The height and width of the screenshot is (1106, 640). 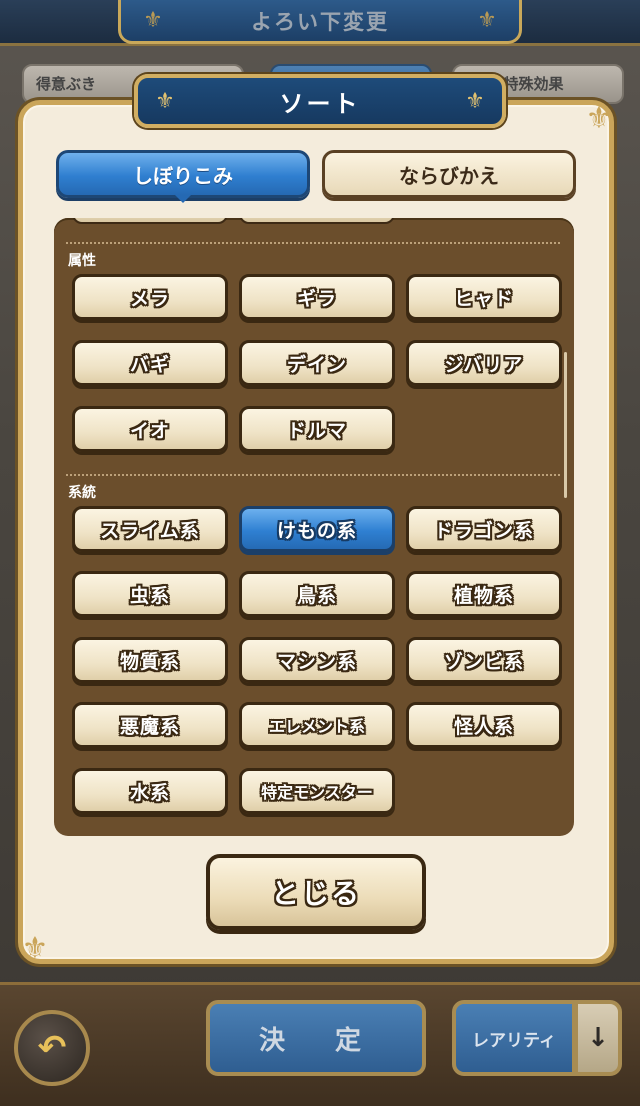 I want to click on scrollbar, so click(x=565, y=425).